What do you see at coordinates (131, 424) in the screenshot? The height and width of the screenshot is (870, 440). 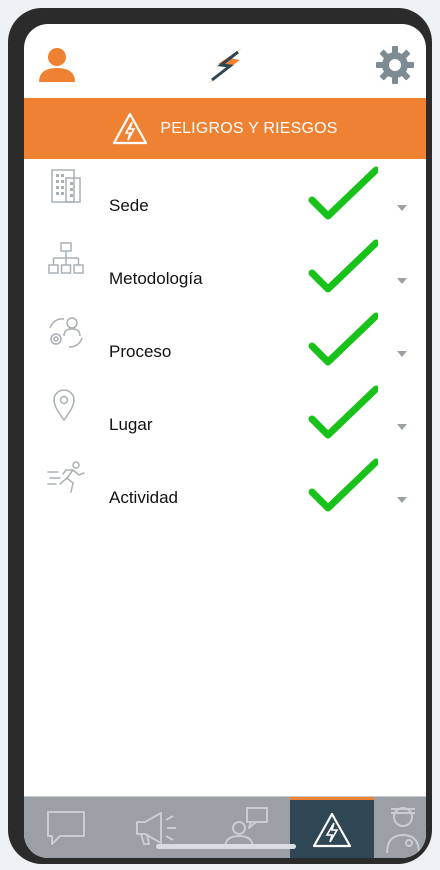 I see `row-label-lugar: Lugar` at bounding box center [131, 424].